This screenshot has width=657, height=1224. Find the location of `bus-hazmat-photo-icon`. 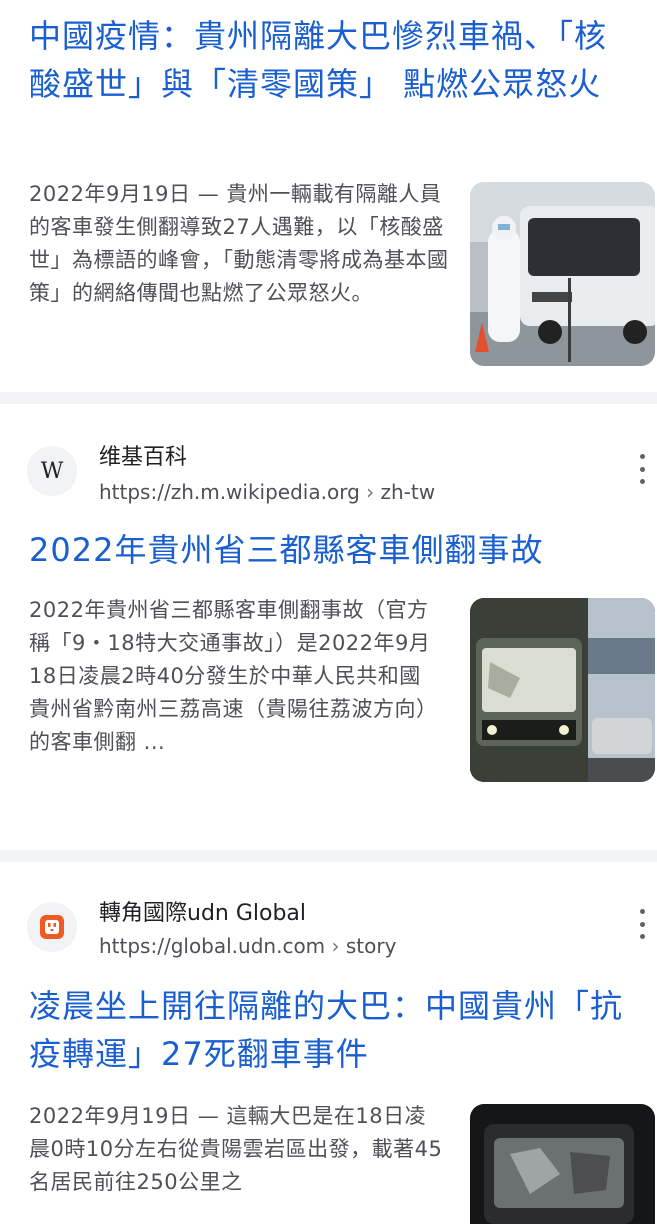

bus-hazmat-photo-icon is located at coordinates (562, 274).